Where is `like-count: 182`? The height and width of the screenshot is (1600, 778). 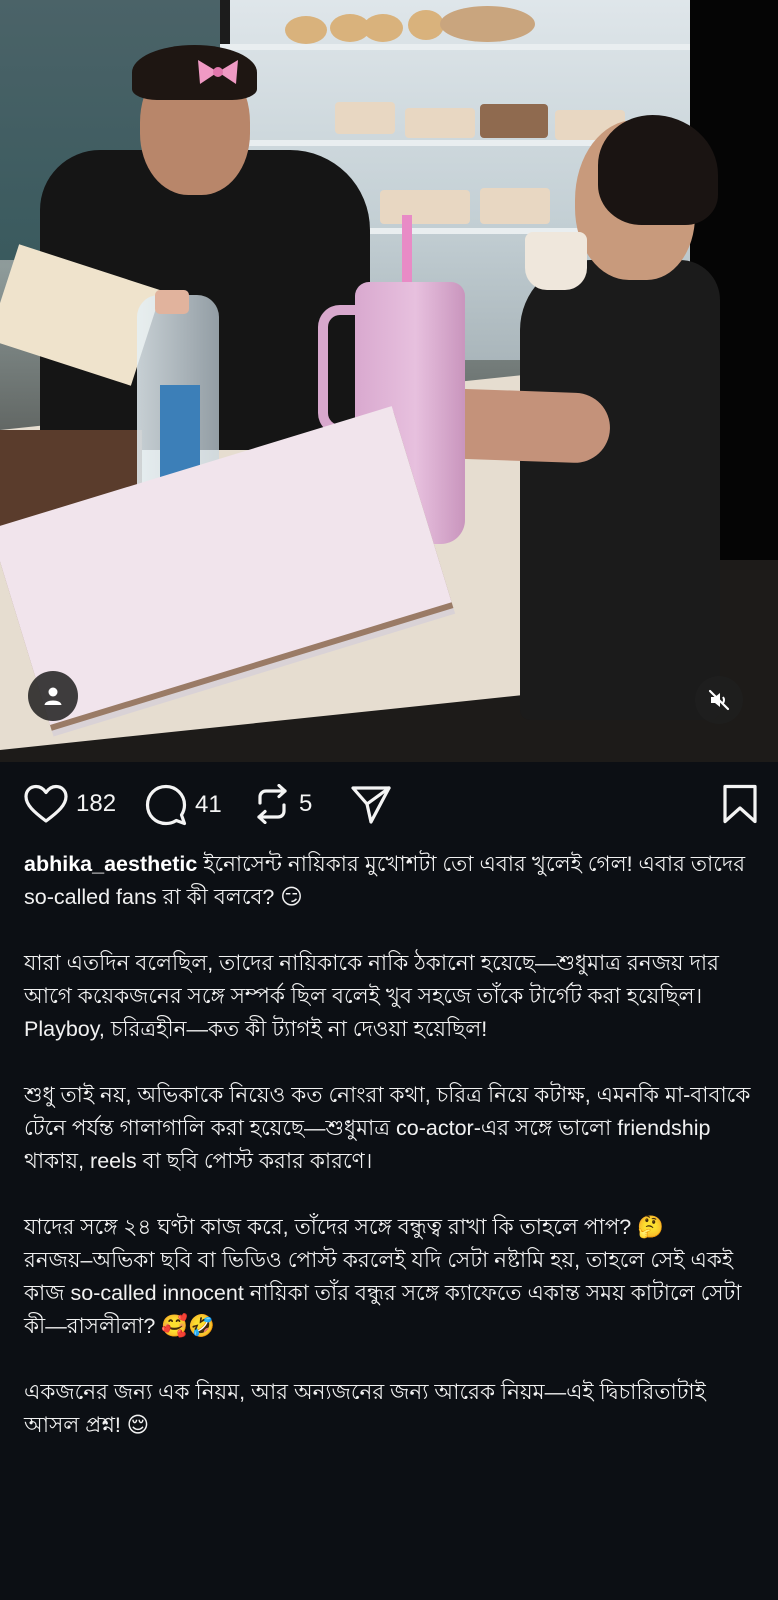
like-count: 182 is located at coordinates (96, 803).